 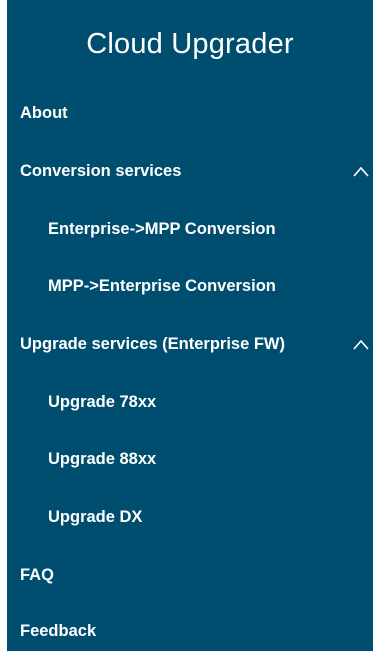 I want to click on sidebar-item-faq: FAQ, so click(x=190, y=575).